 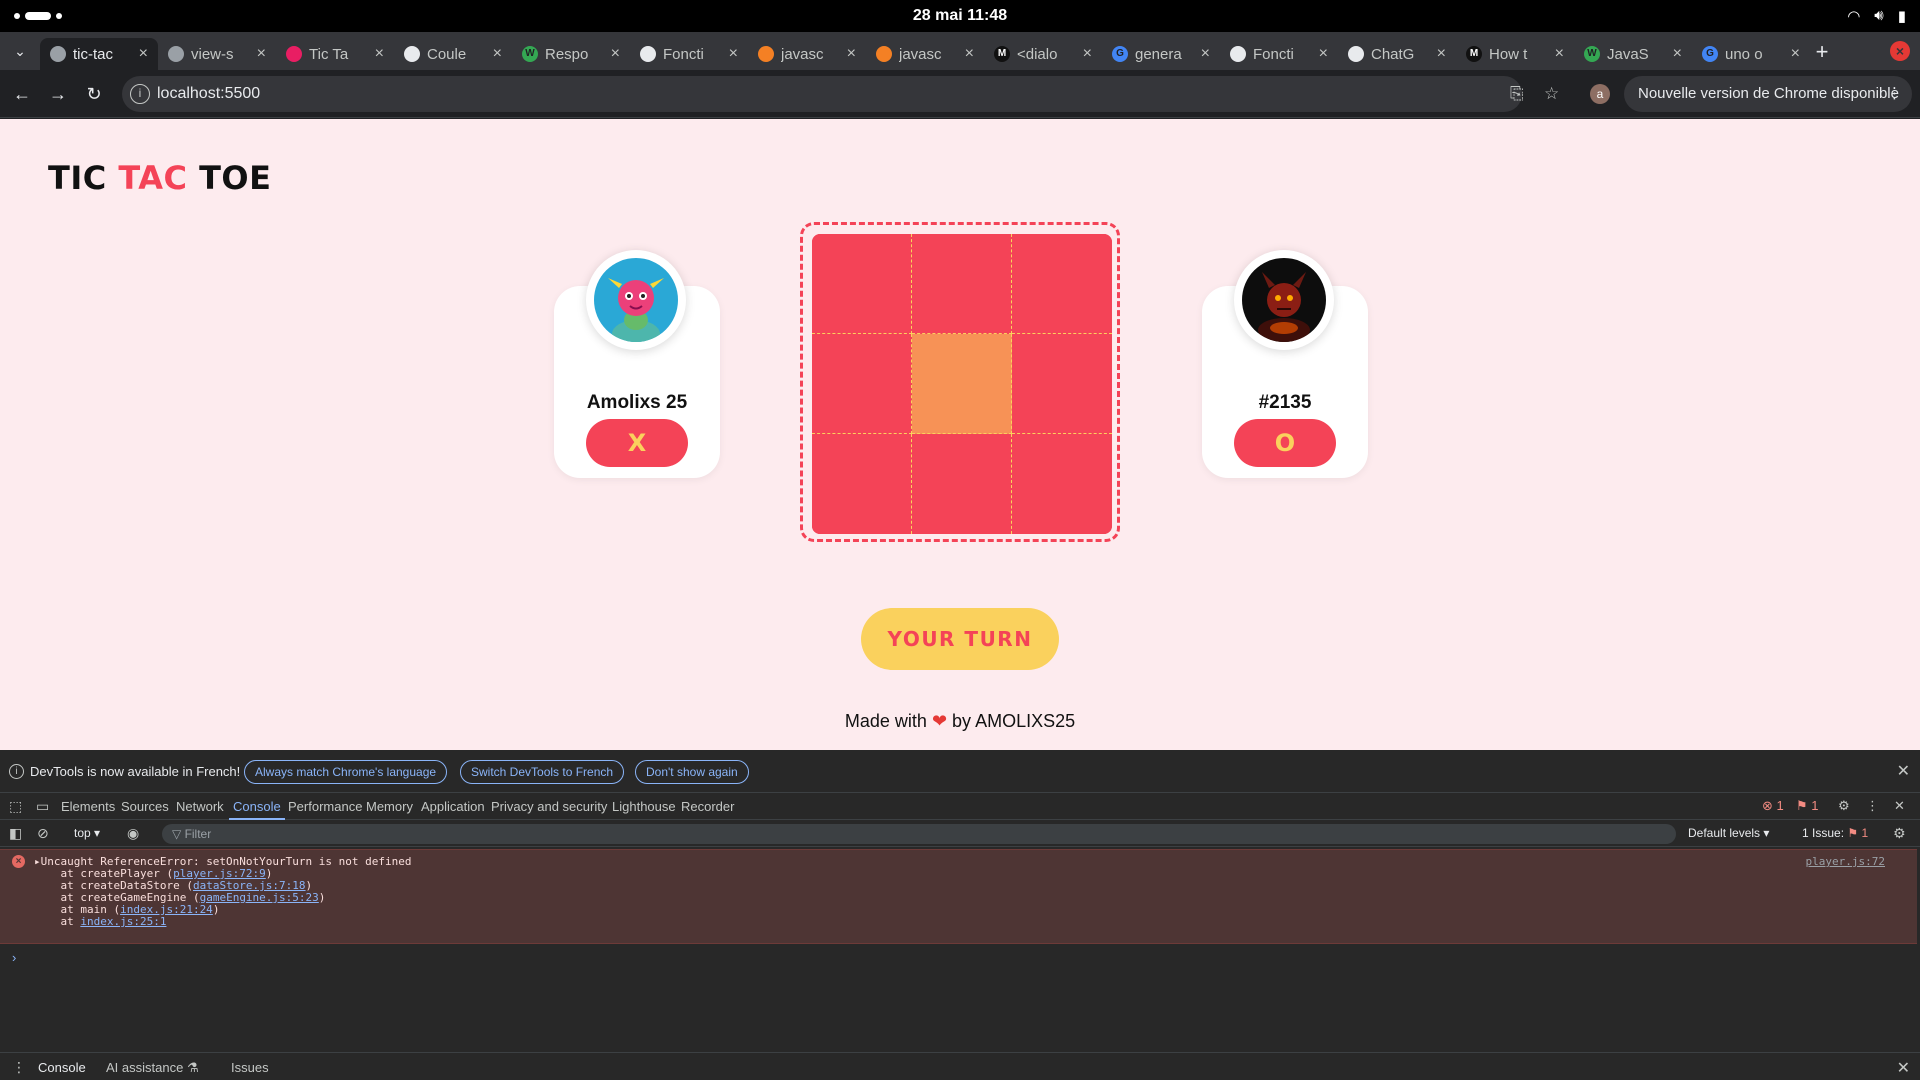 I want to click on chrome-update-button: Nouvelle version de Chrome disponible ⋮, so click(x=1768, y=94).